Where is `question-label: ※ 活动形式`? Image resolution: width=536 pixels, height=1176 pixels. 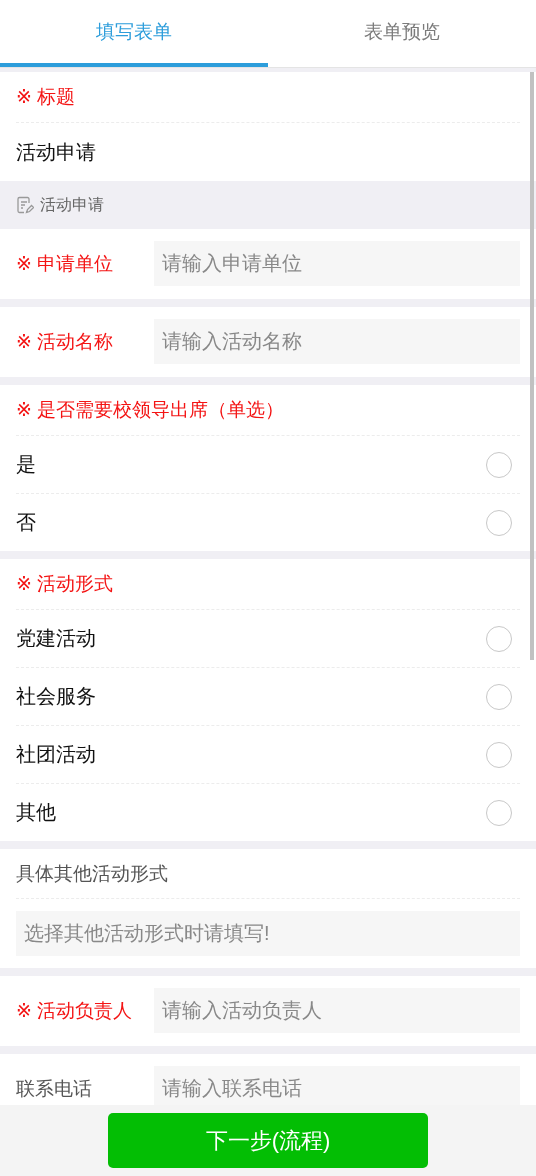 question-label: ※ 活动形式 is located at coordinates (65, 584).